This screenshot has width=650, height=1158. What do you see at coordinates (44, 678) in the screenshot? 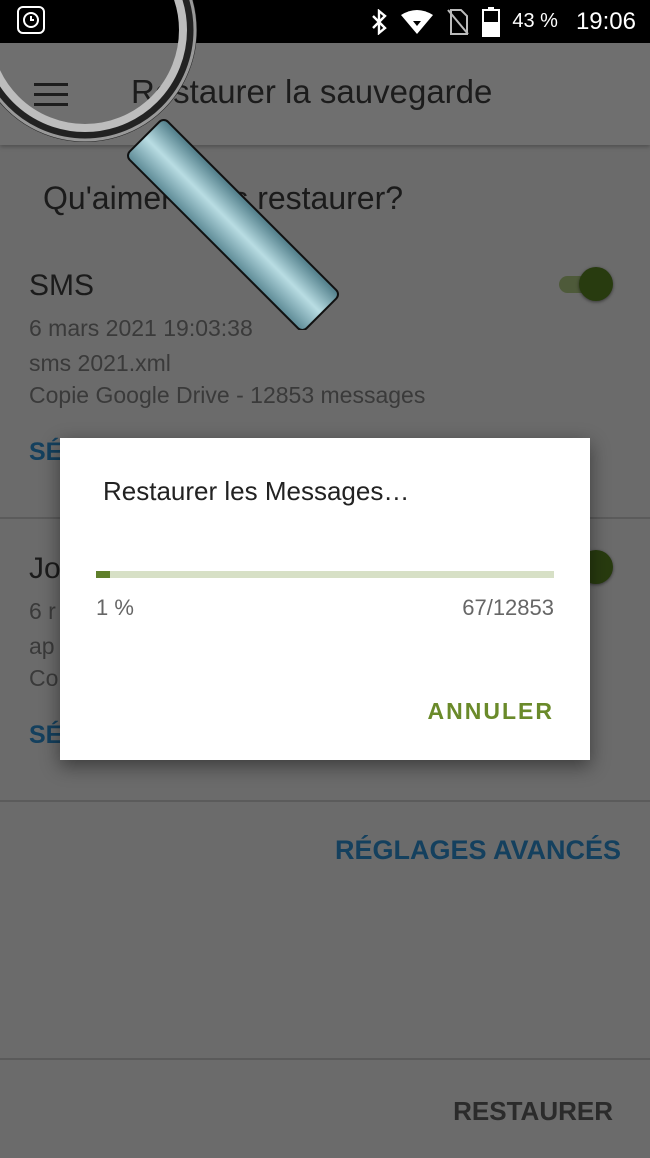
I see `calls-source: Co` at bounding box center [44, 678].